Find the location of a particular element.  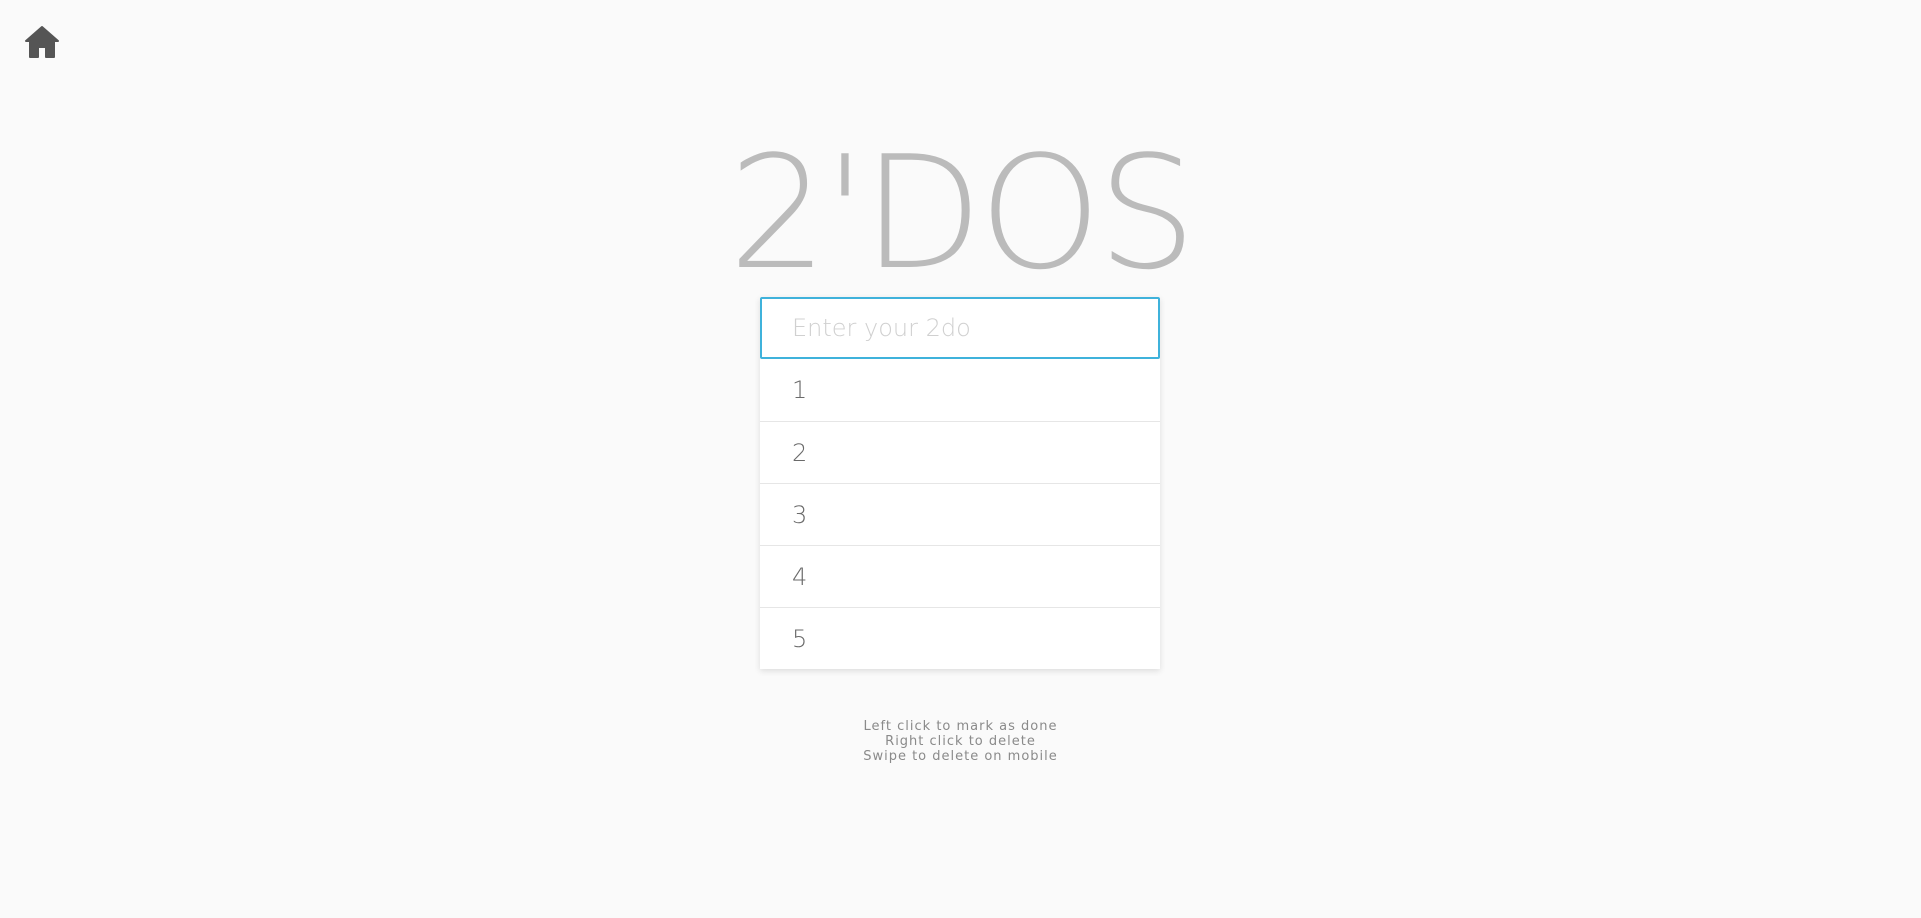

todo-item: 4 is located at coordinates (960, 576).